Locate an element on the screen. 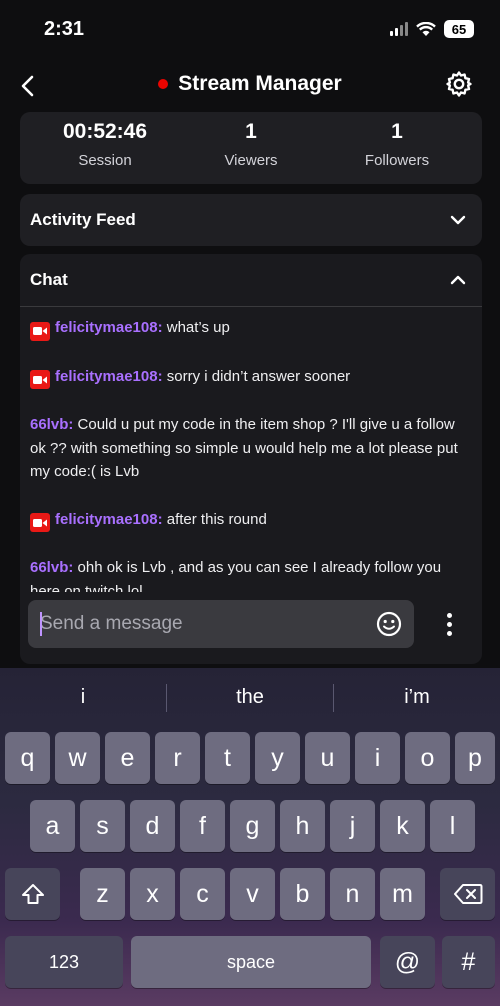  shift-key is located at coordinates (32, 894).